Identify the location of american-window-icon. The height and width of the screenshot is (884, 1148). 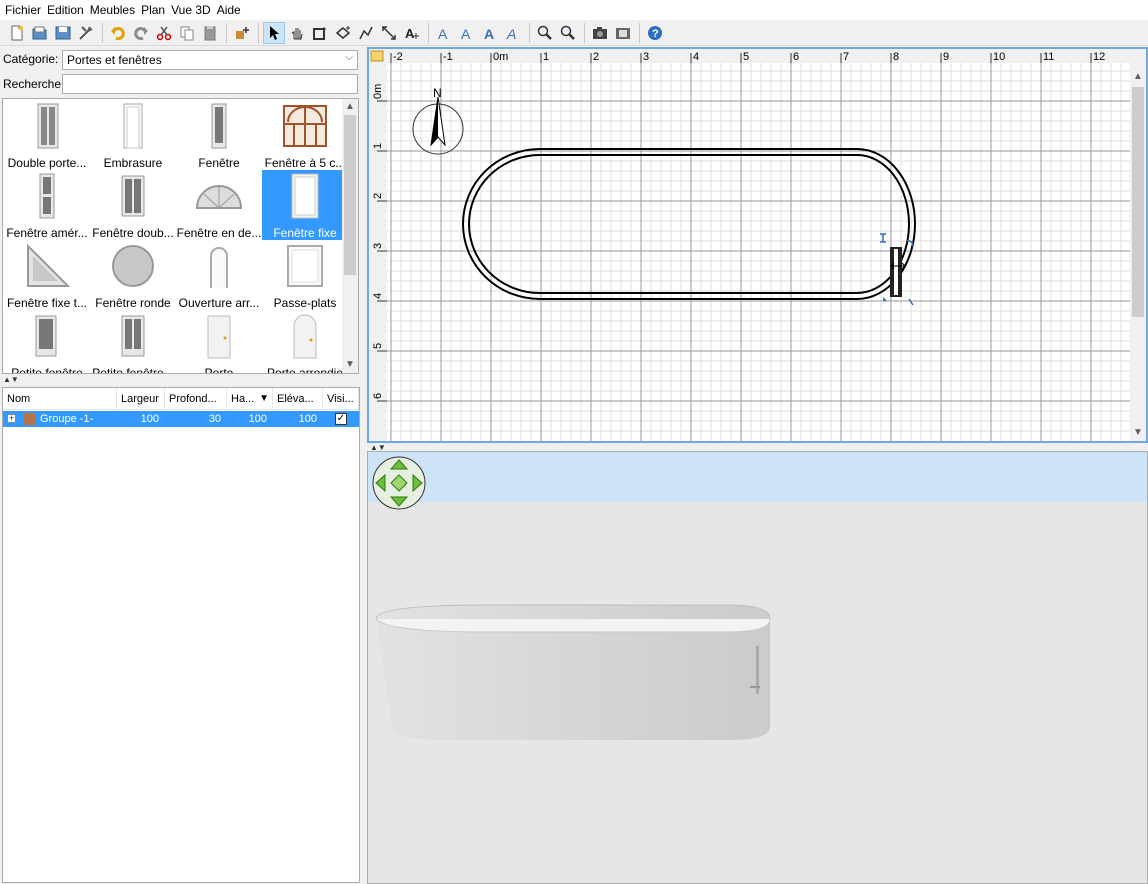
(47, 196).